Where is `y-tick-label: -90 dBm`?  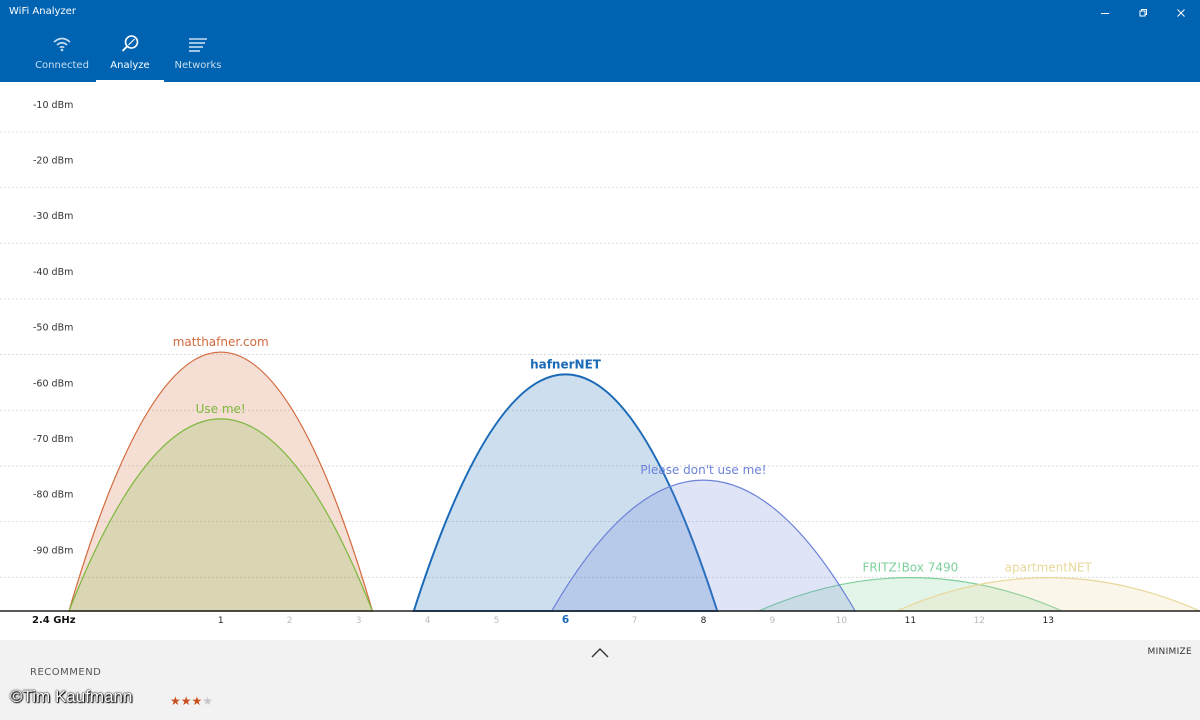 y-tick-label: -90 dBm is located at coordinates (53, 550).